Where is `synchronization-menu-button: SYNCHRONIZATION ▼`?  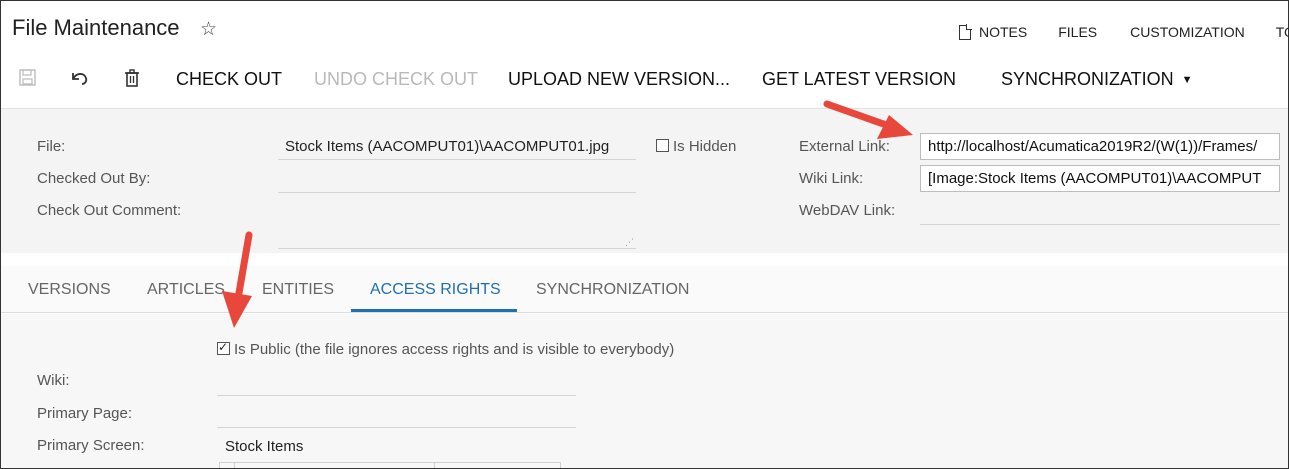 synchronization-menu-button: SYNCHRONIZATION ▼ is located at coordinates (1097, 79).